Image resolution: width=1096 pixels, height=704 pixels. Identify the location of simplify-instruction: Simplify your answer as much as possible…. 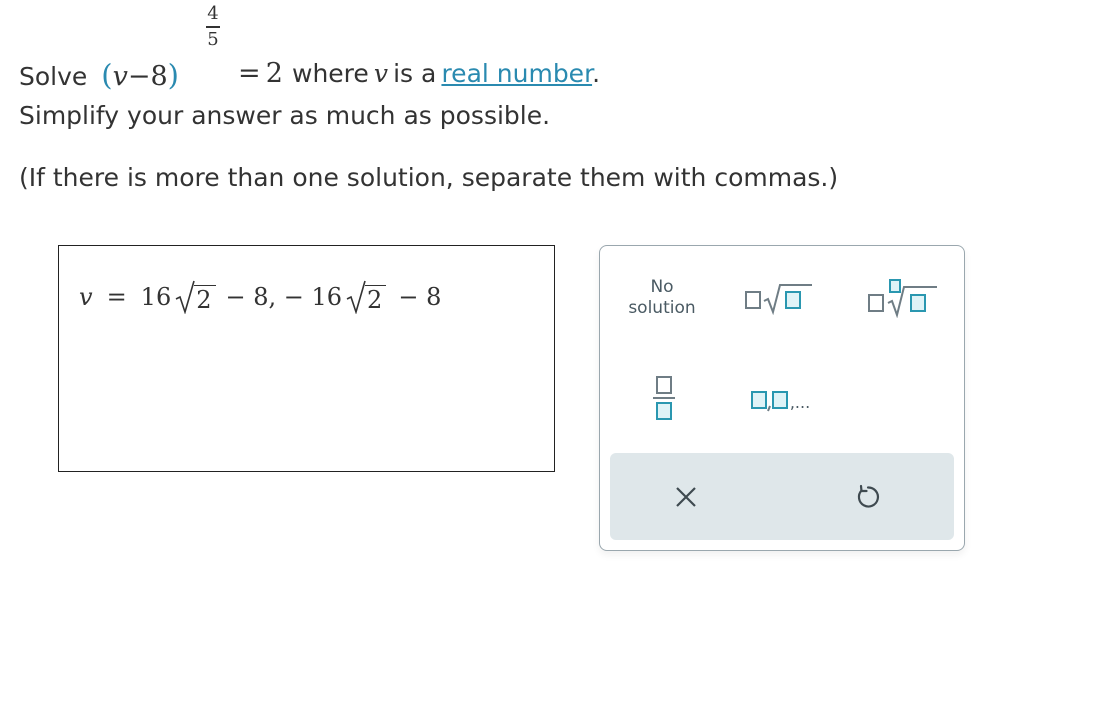
(285, 115).